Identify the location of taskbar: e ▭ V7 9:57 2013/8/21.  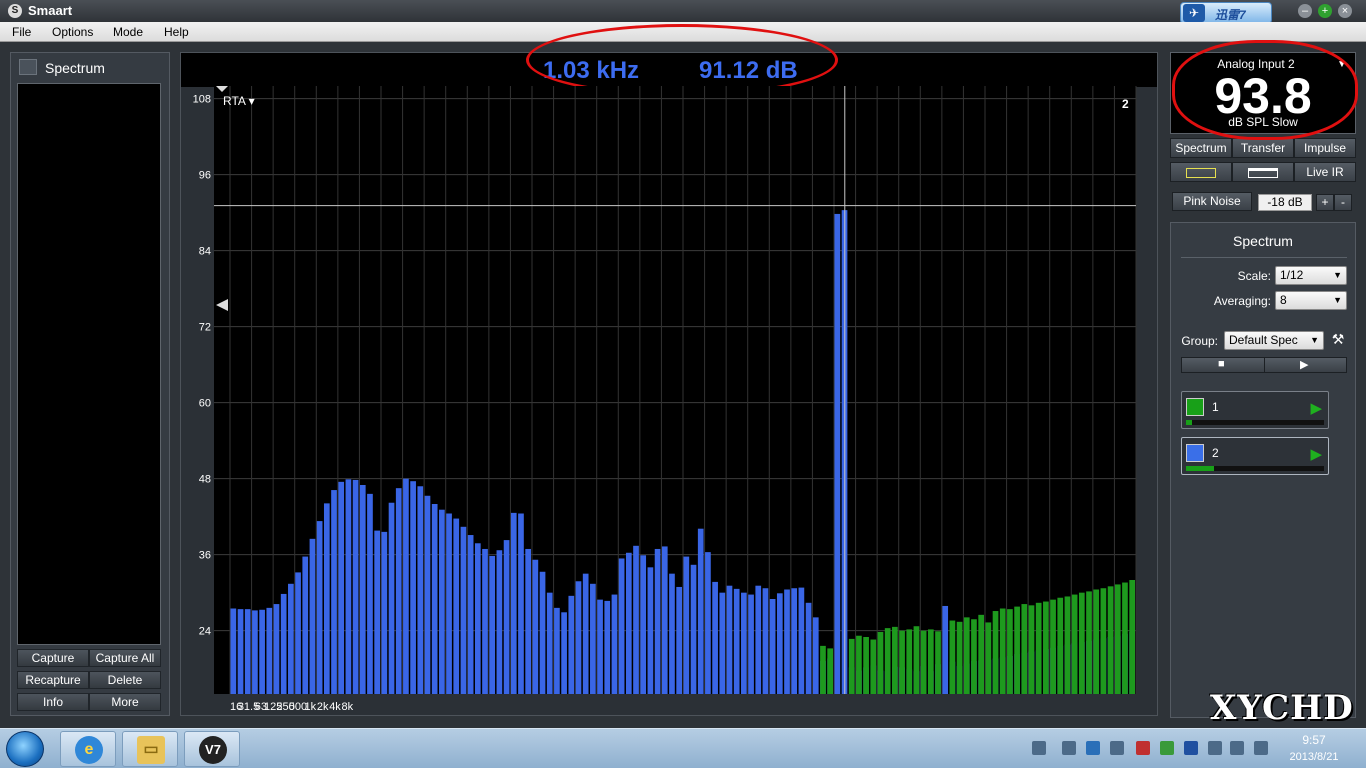
(683, 748).